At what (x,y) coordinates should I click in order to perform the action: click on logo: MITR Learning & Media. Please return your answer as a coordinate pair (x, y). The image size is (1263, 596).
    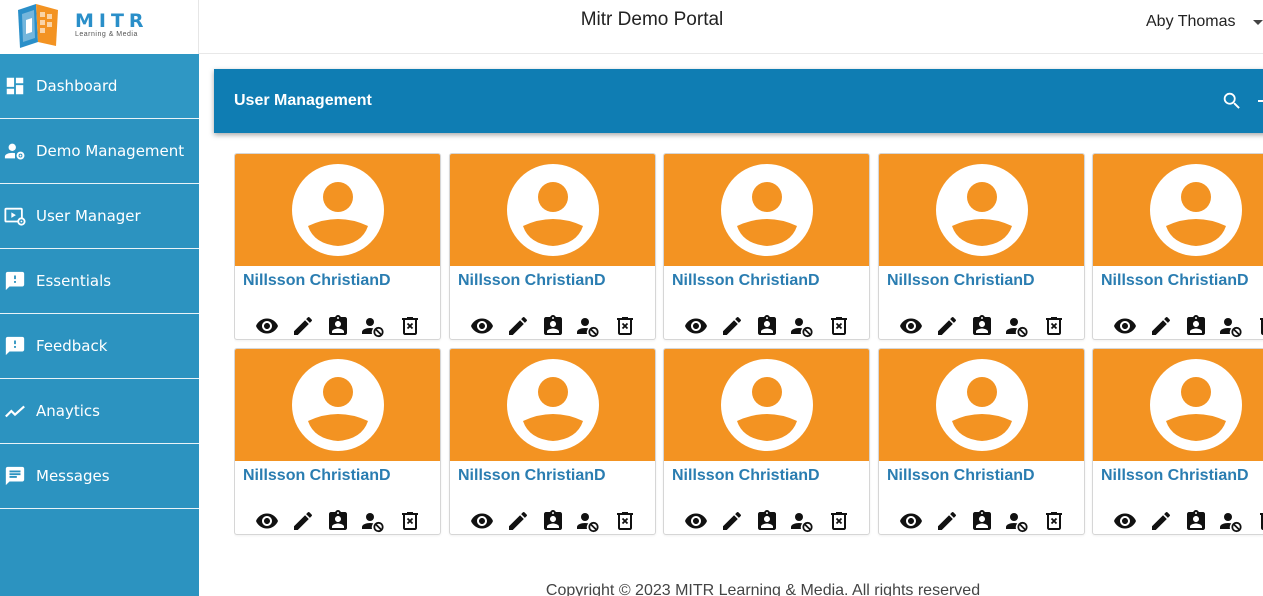
    Looking at the image, I should click on (99, 27).